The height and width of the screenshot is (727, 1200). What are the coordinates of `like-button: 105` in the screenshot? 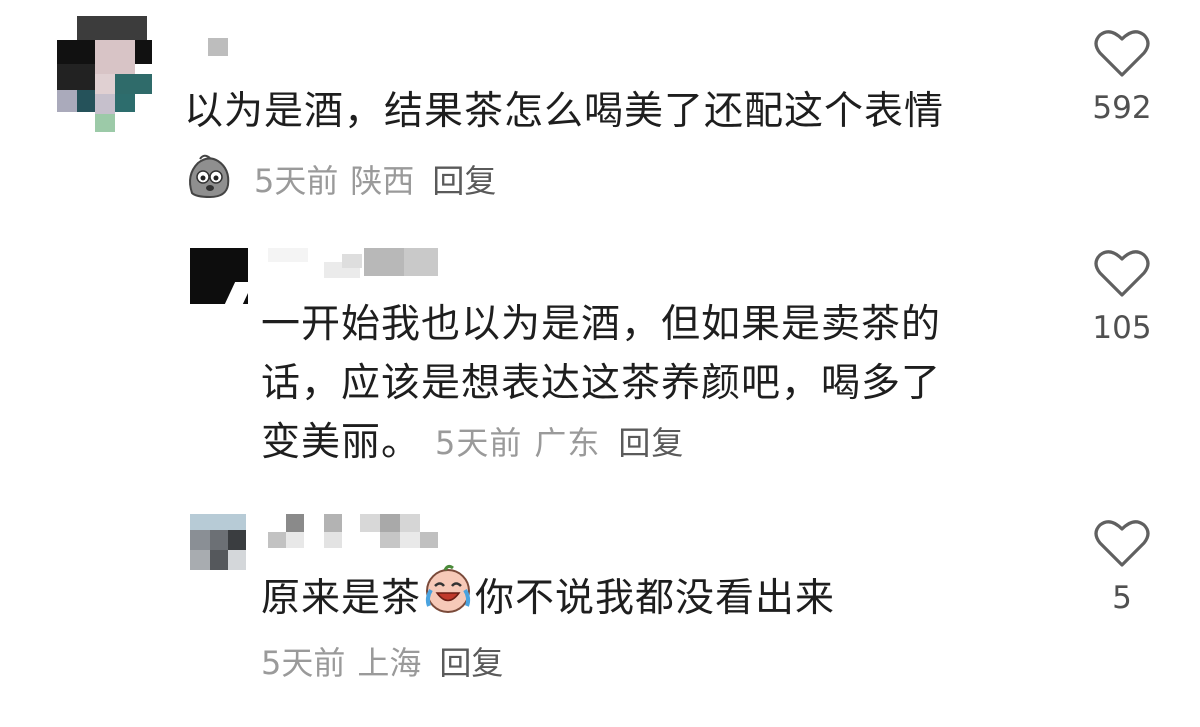 It's located at (1122, 297).